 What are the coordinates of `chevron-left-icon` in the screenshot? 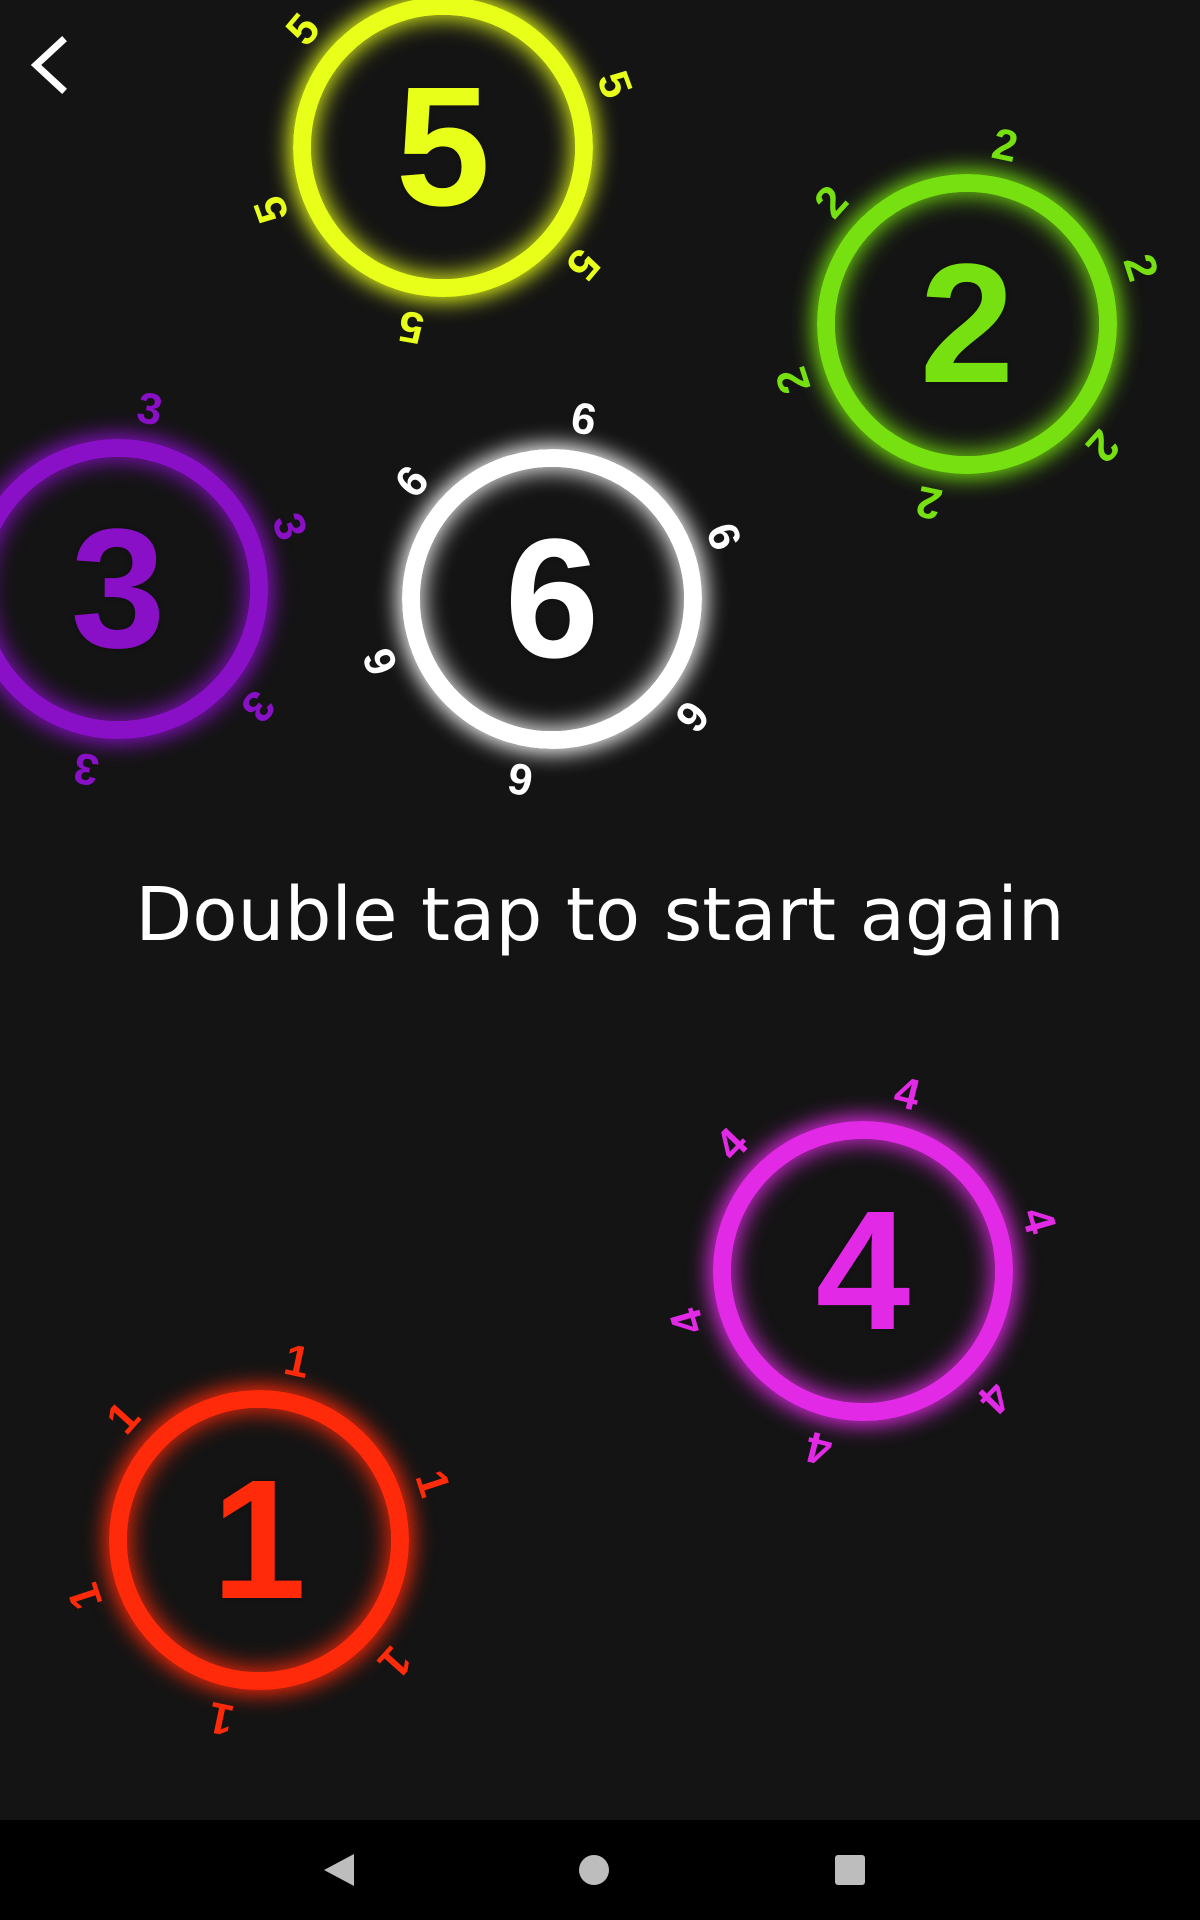 It's located at (48, 65).